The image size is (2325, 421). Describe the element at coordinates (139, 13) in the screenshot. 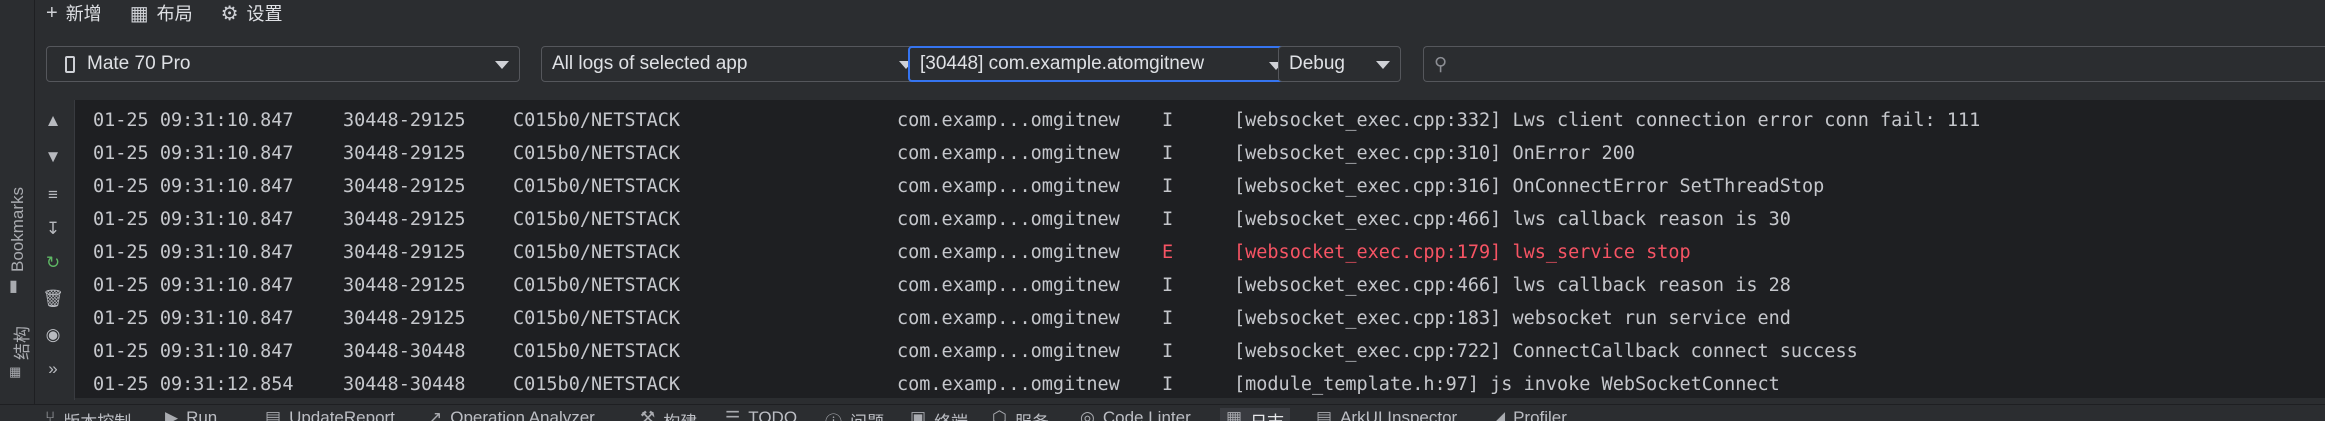

I see `grid-icon: ▦` at that location.